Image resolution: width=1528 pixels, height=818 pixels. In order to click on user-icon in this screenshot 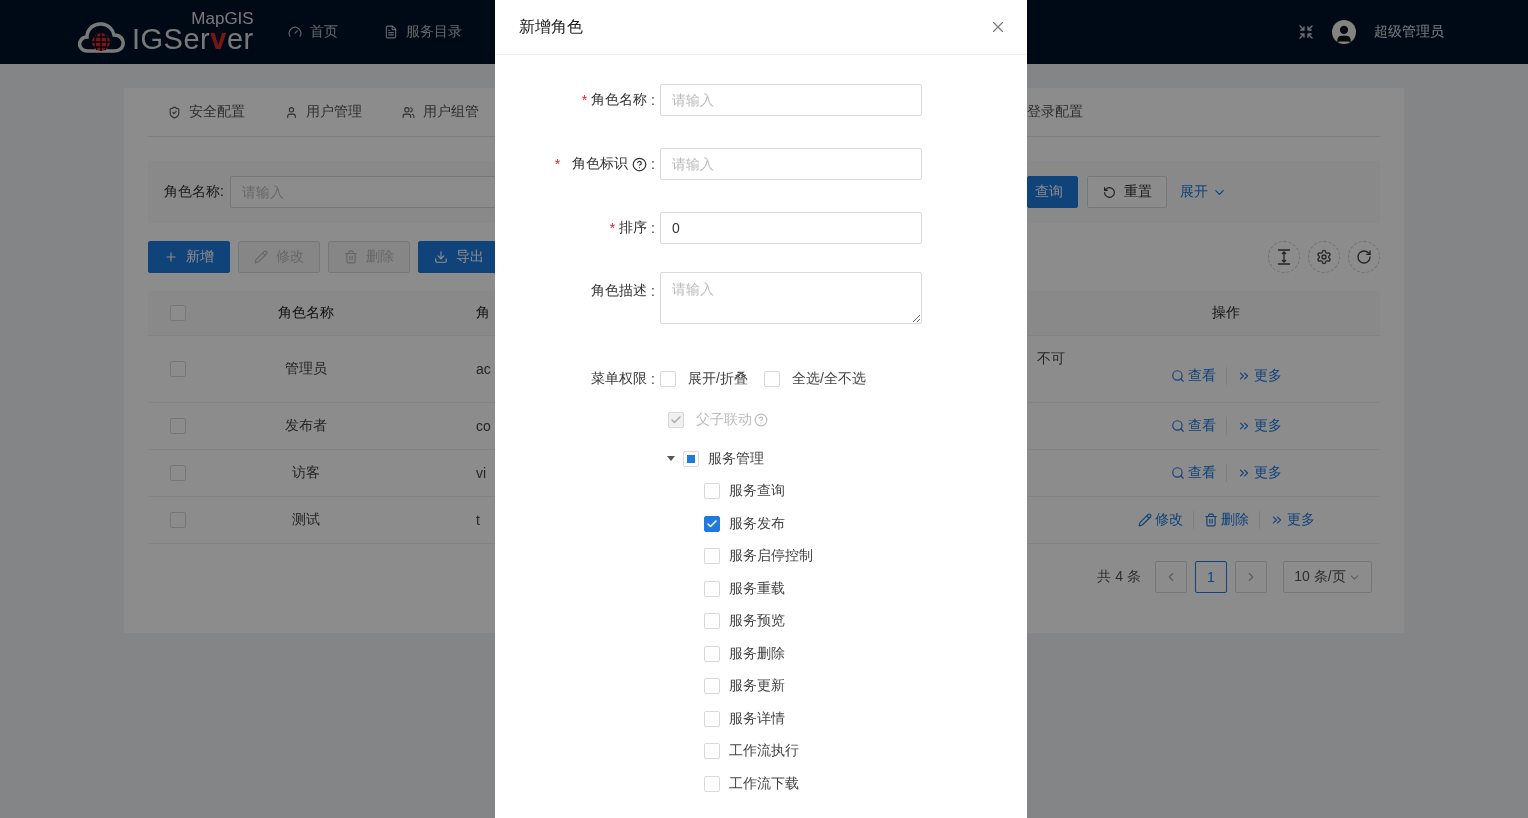, I will do `click(291, 112)`.